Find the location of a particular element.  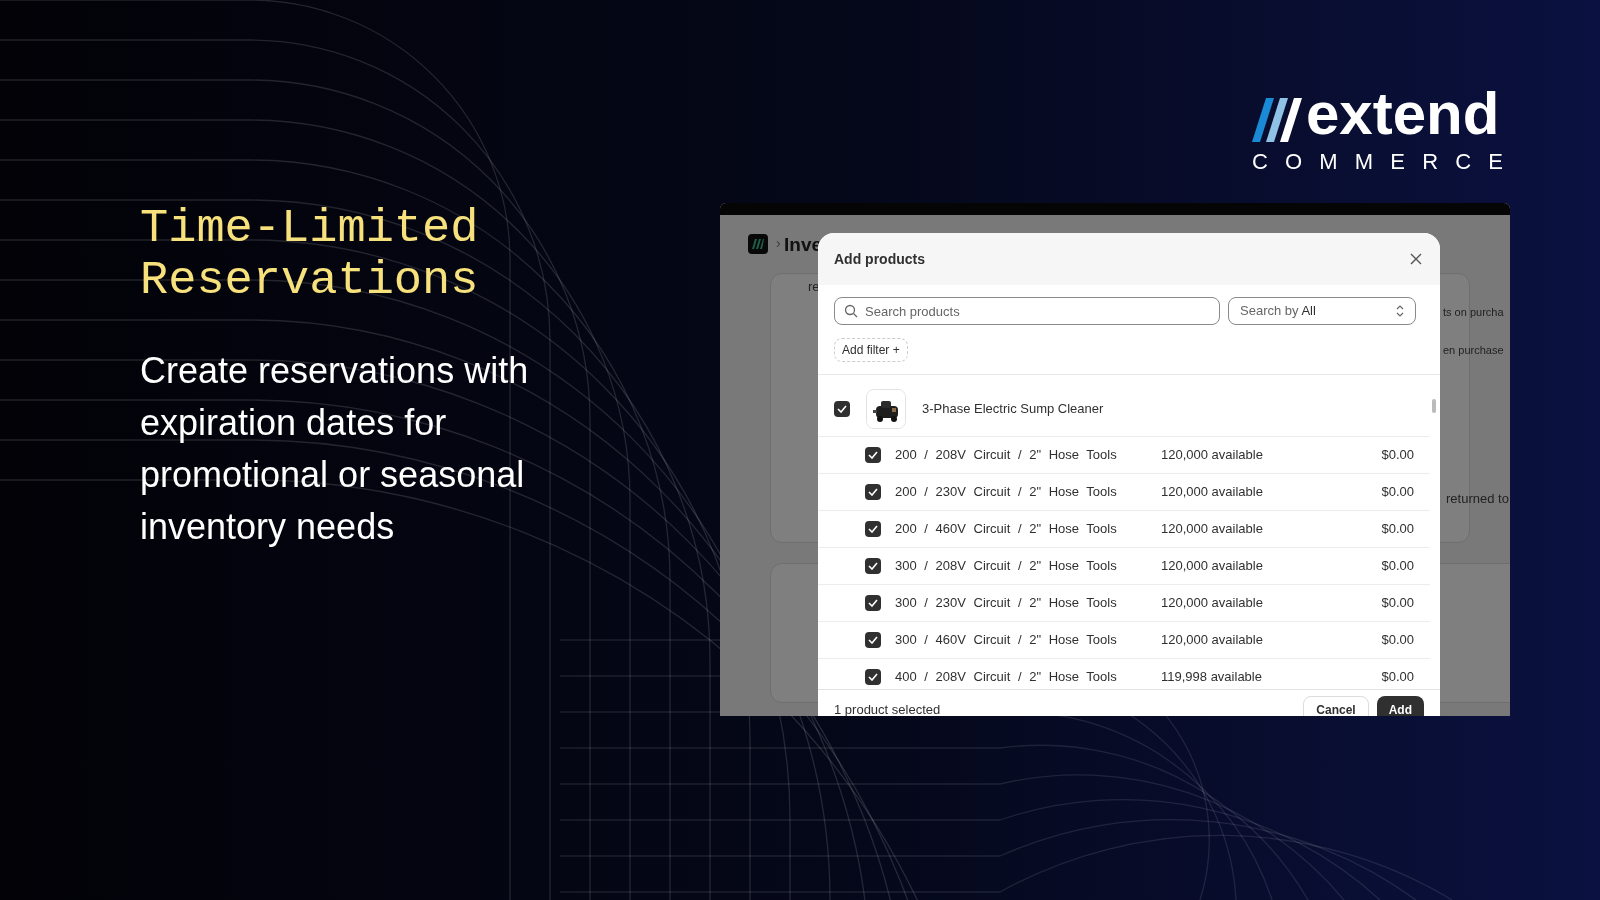

add-filter-button: Add filter + is located at coordinates (871, 350).